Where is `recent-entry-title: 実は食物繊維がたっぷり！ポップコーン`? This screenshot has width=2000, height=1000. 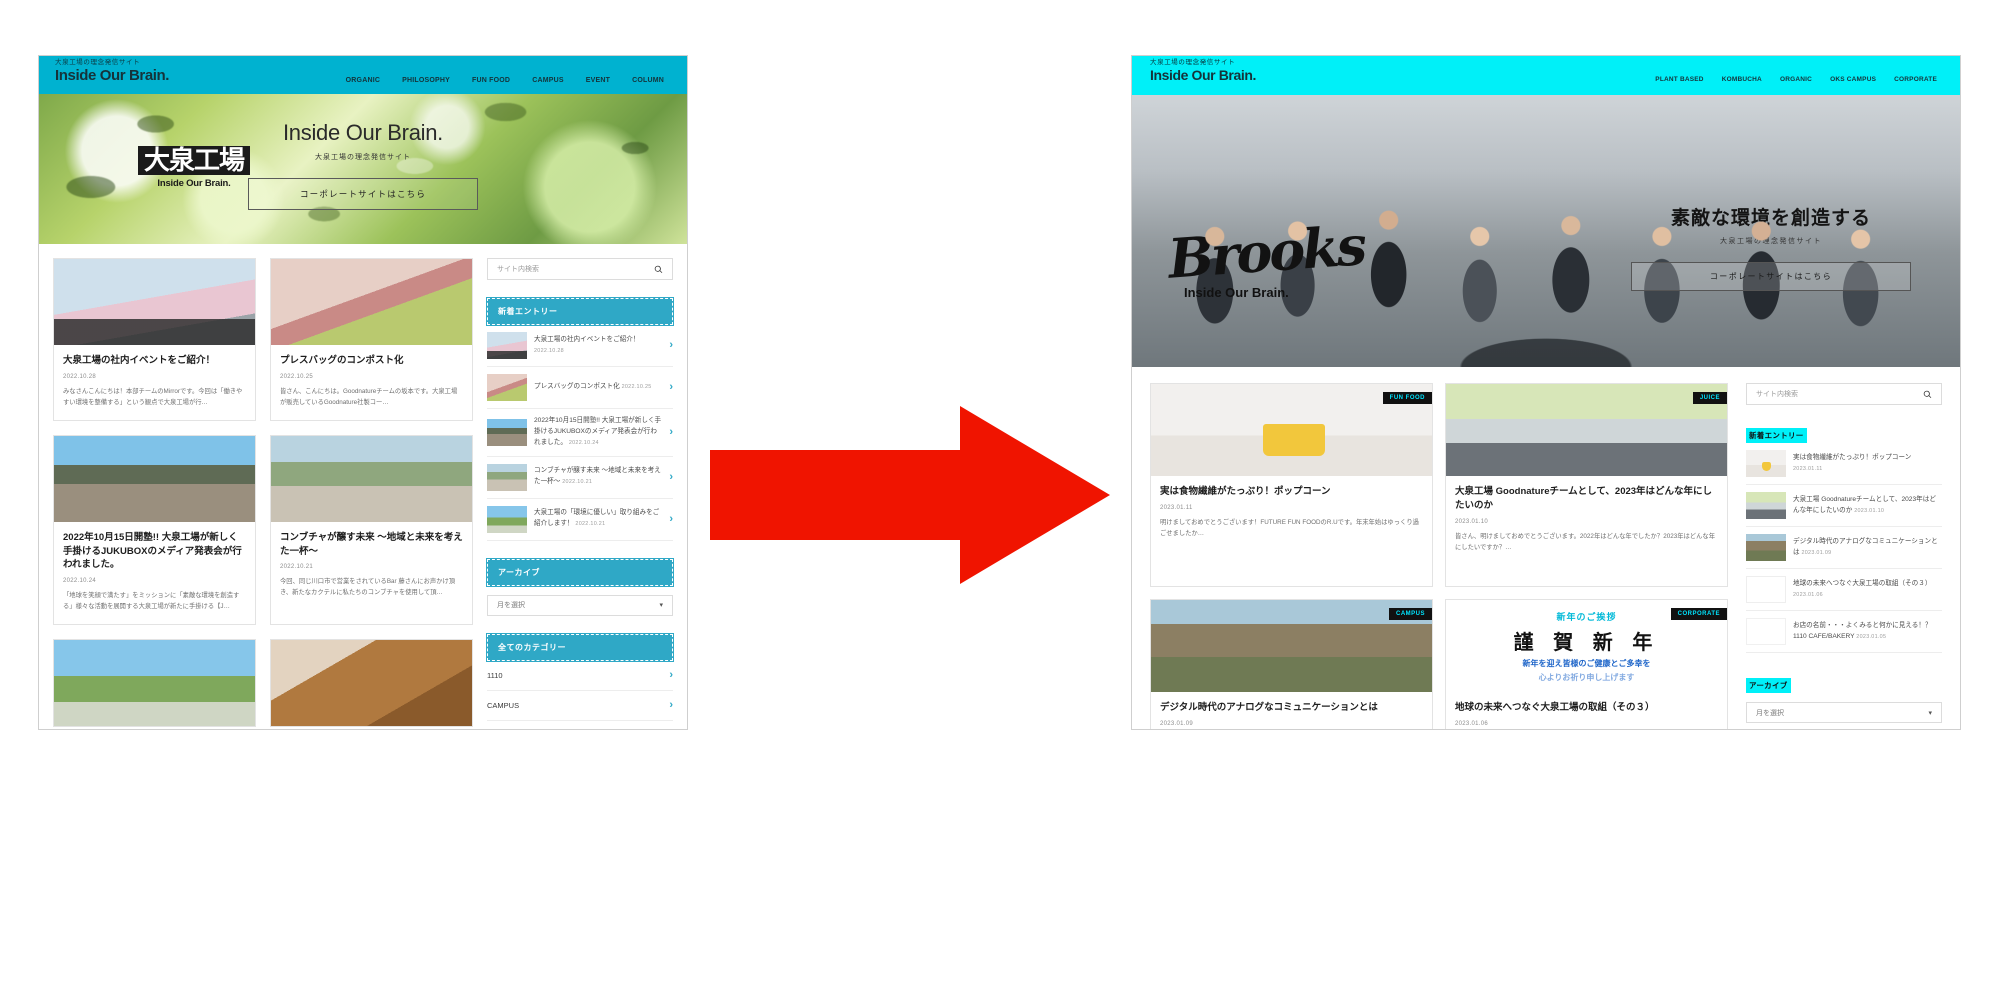
recent-entry-title: 実は食物繊維がたっぷり！ポップコーン is located at coordinates (1852, 457).